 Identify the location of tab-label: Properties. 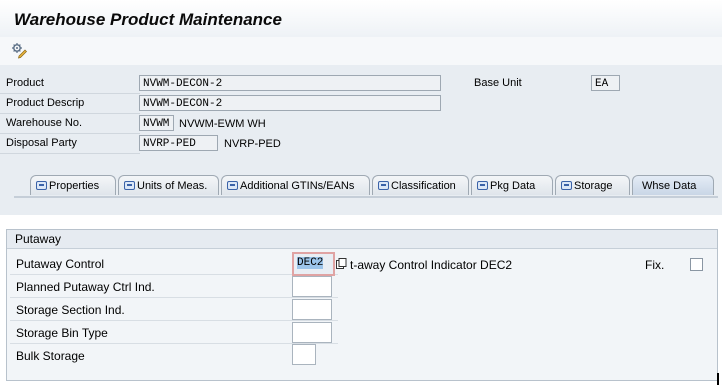
(74, 186).